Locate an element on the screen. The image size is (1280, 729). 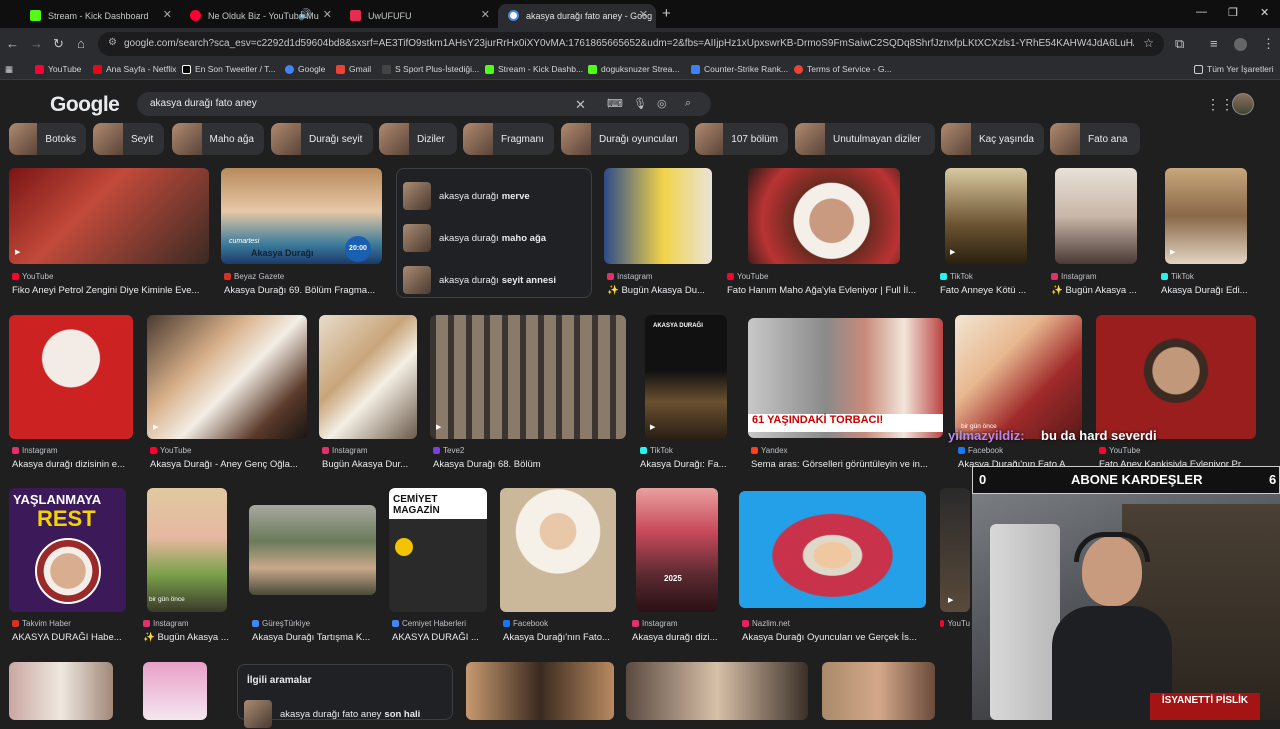
minimize-icon: — is located at coordinates (1201, 12).